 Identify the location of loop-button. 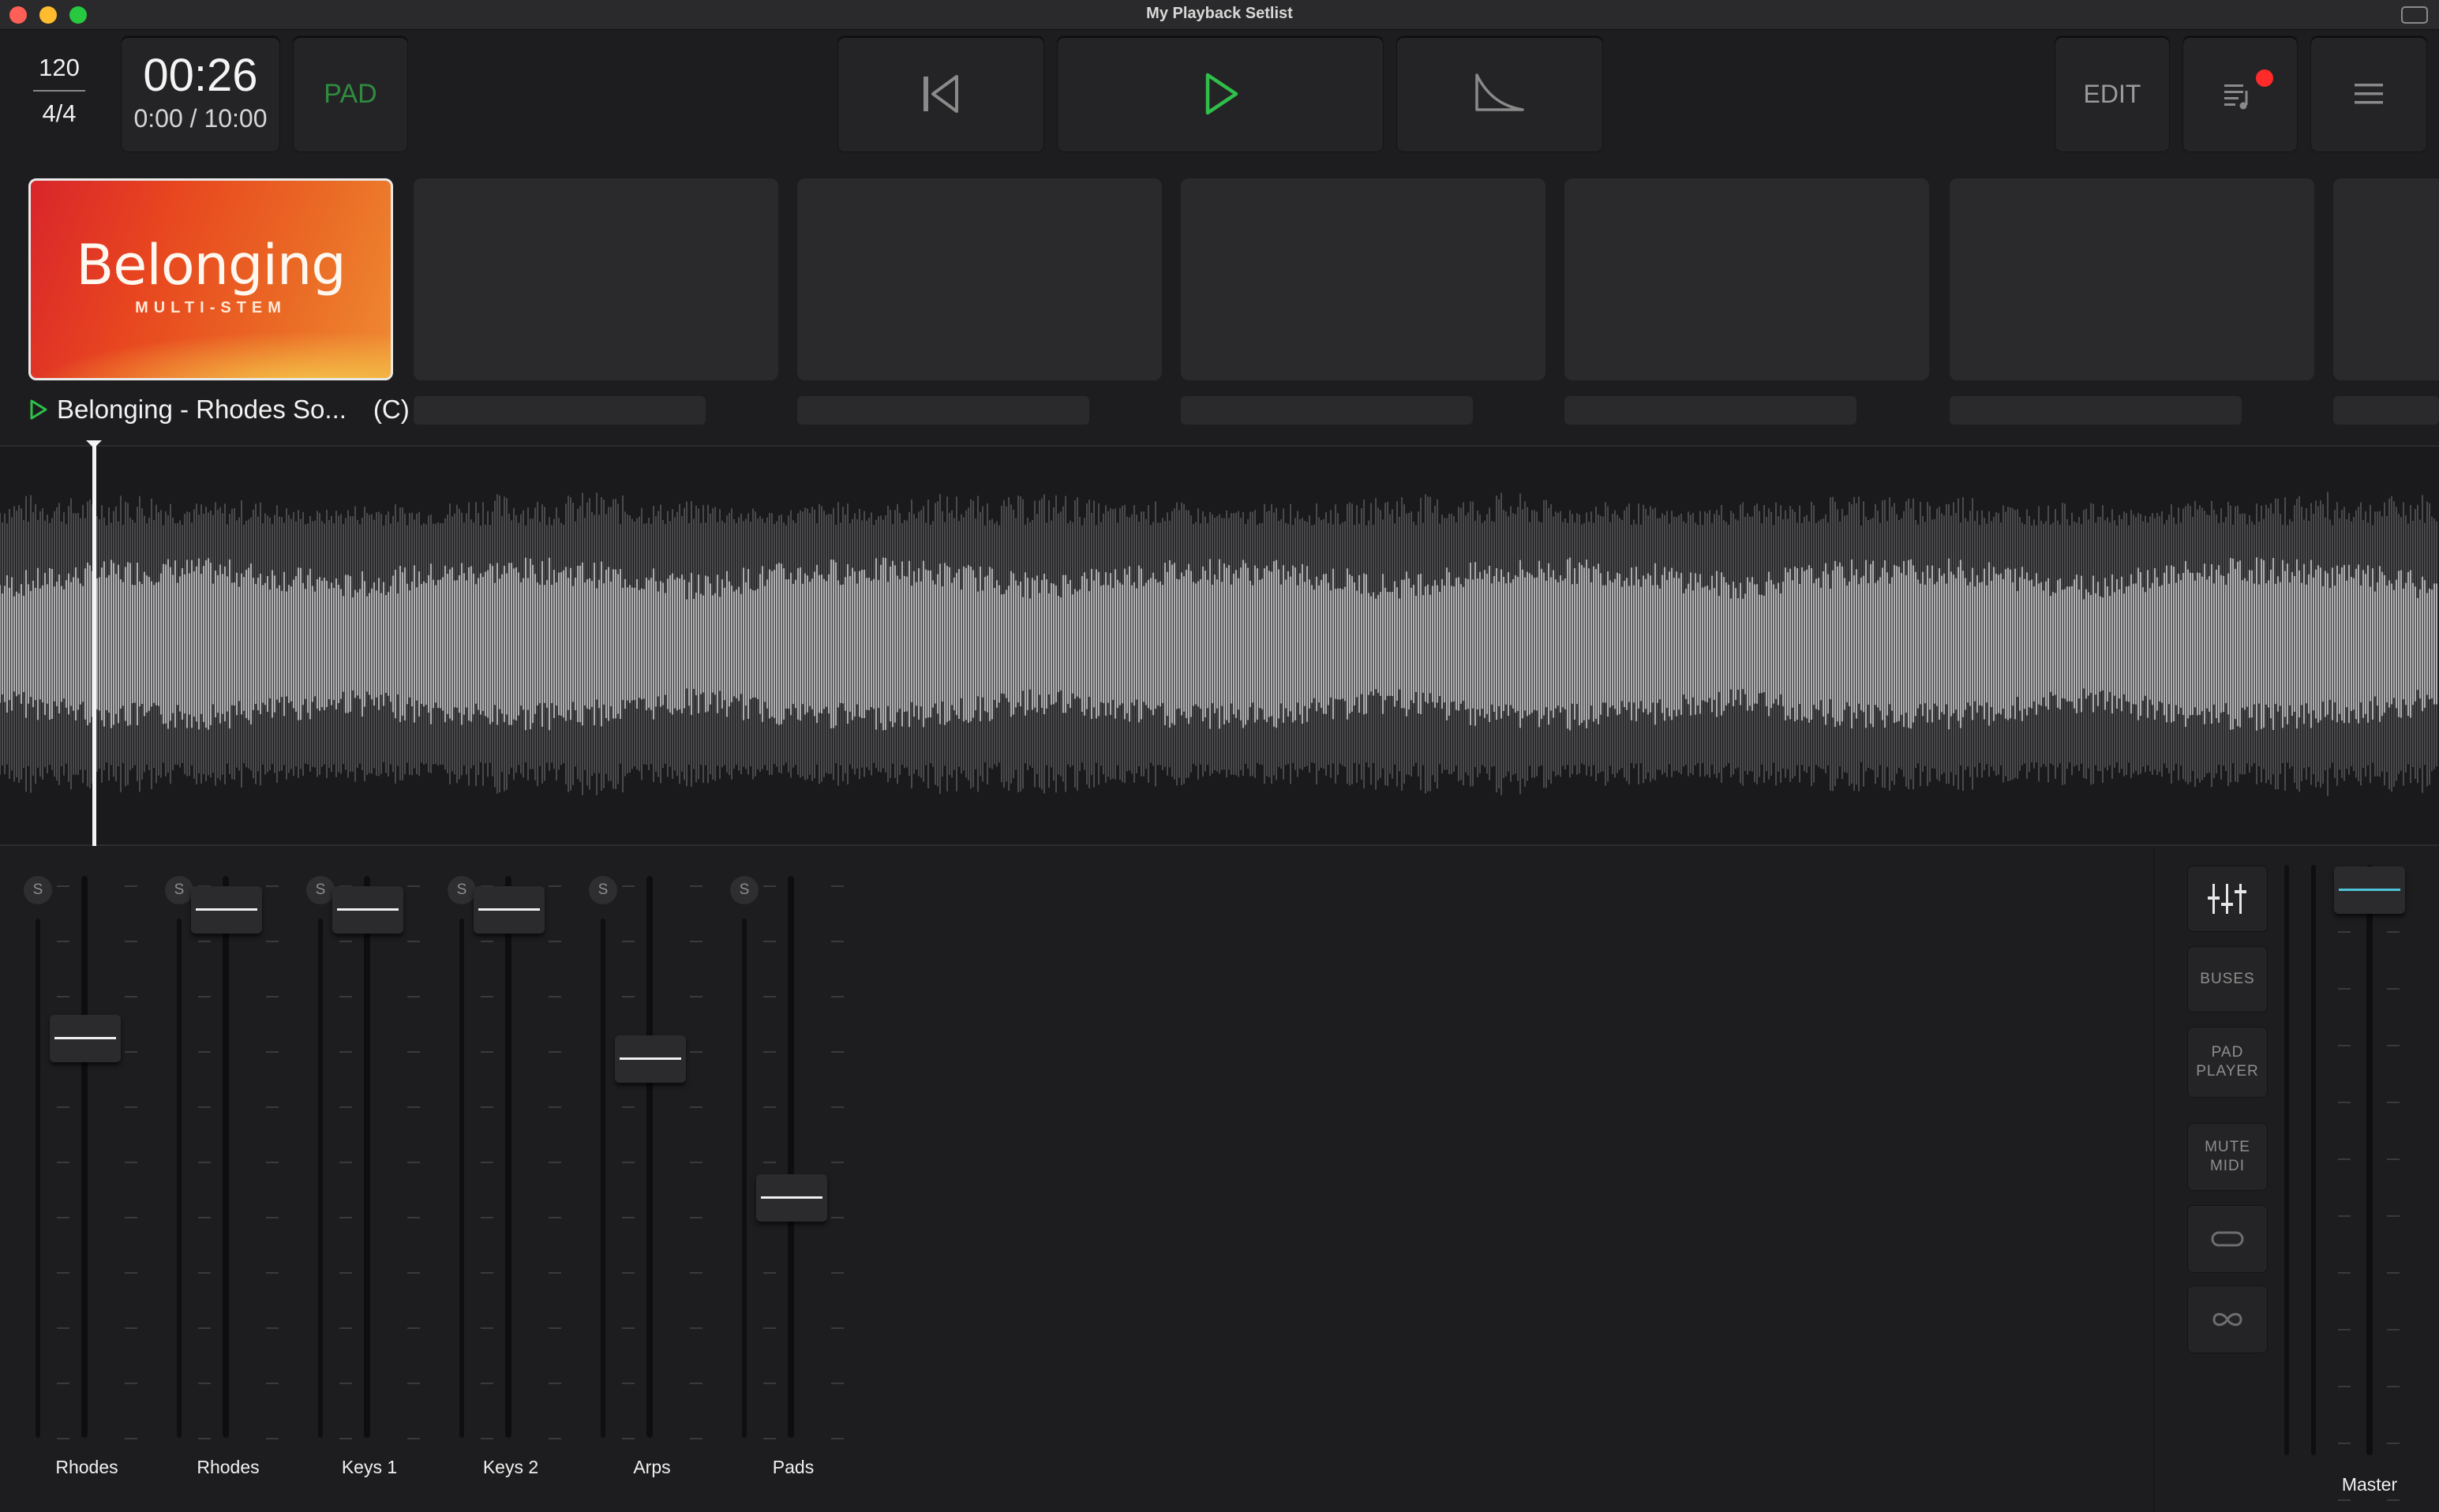
(2227, 1239).